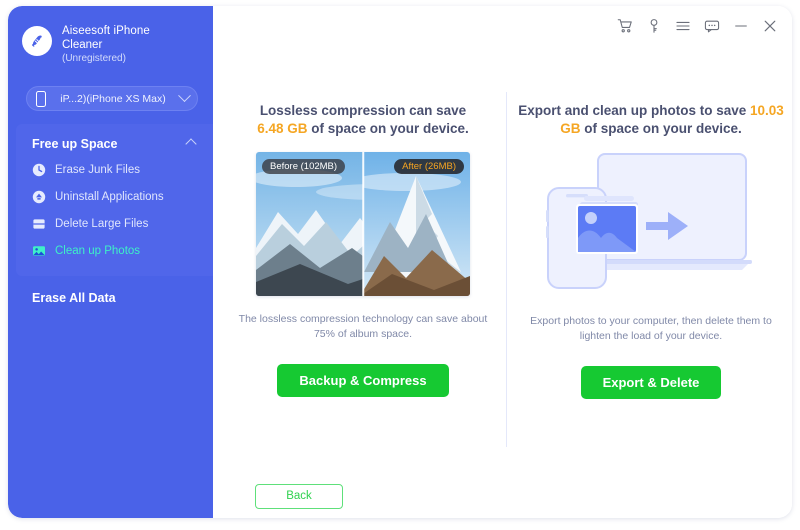 The image size is (800, 530). What do you see at coordinates (41, 98) in the screenshot?
I see `phone-icon` at bounding box center [41, 98].